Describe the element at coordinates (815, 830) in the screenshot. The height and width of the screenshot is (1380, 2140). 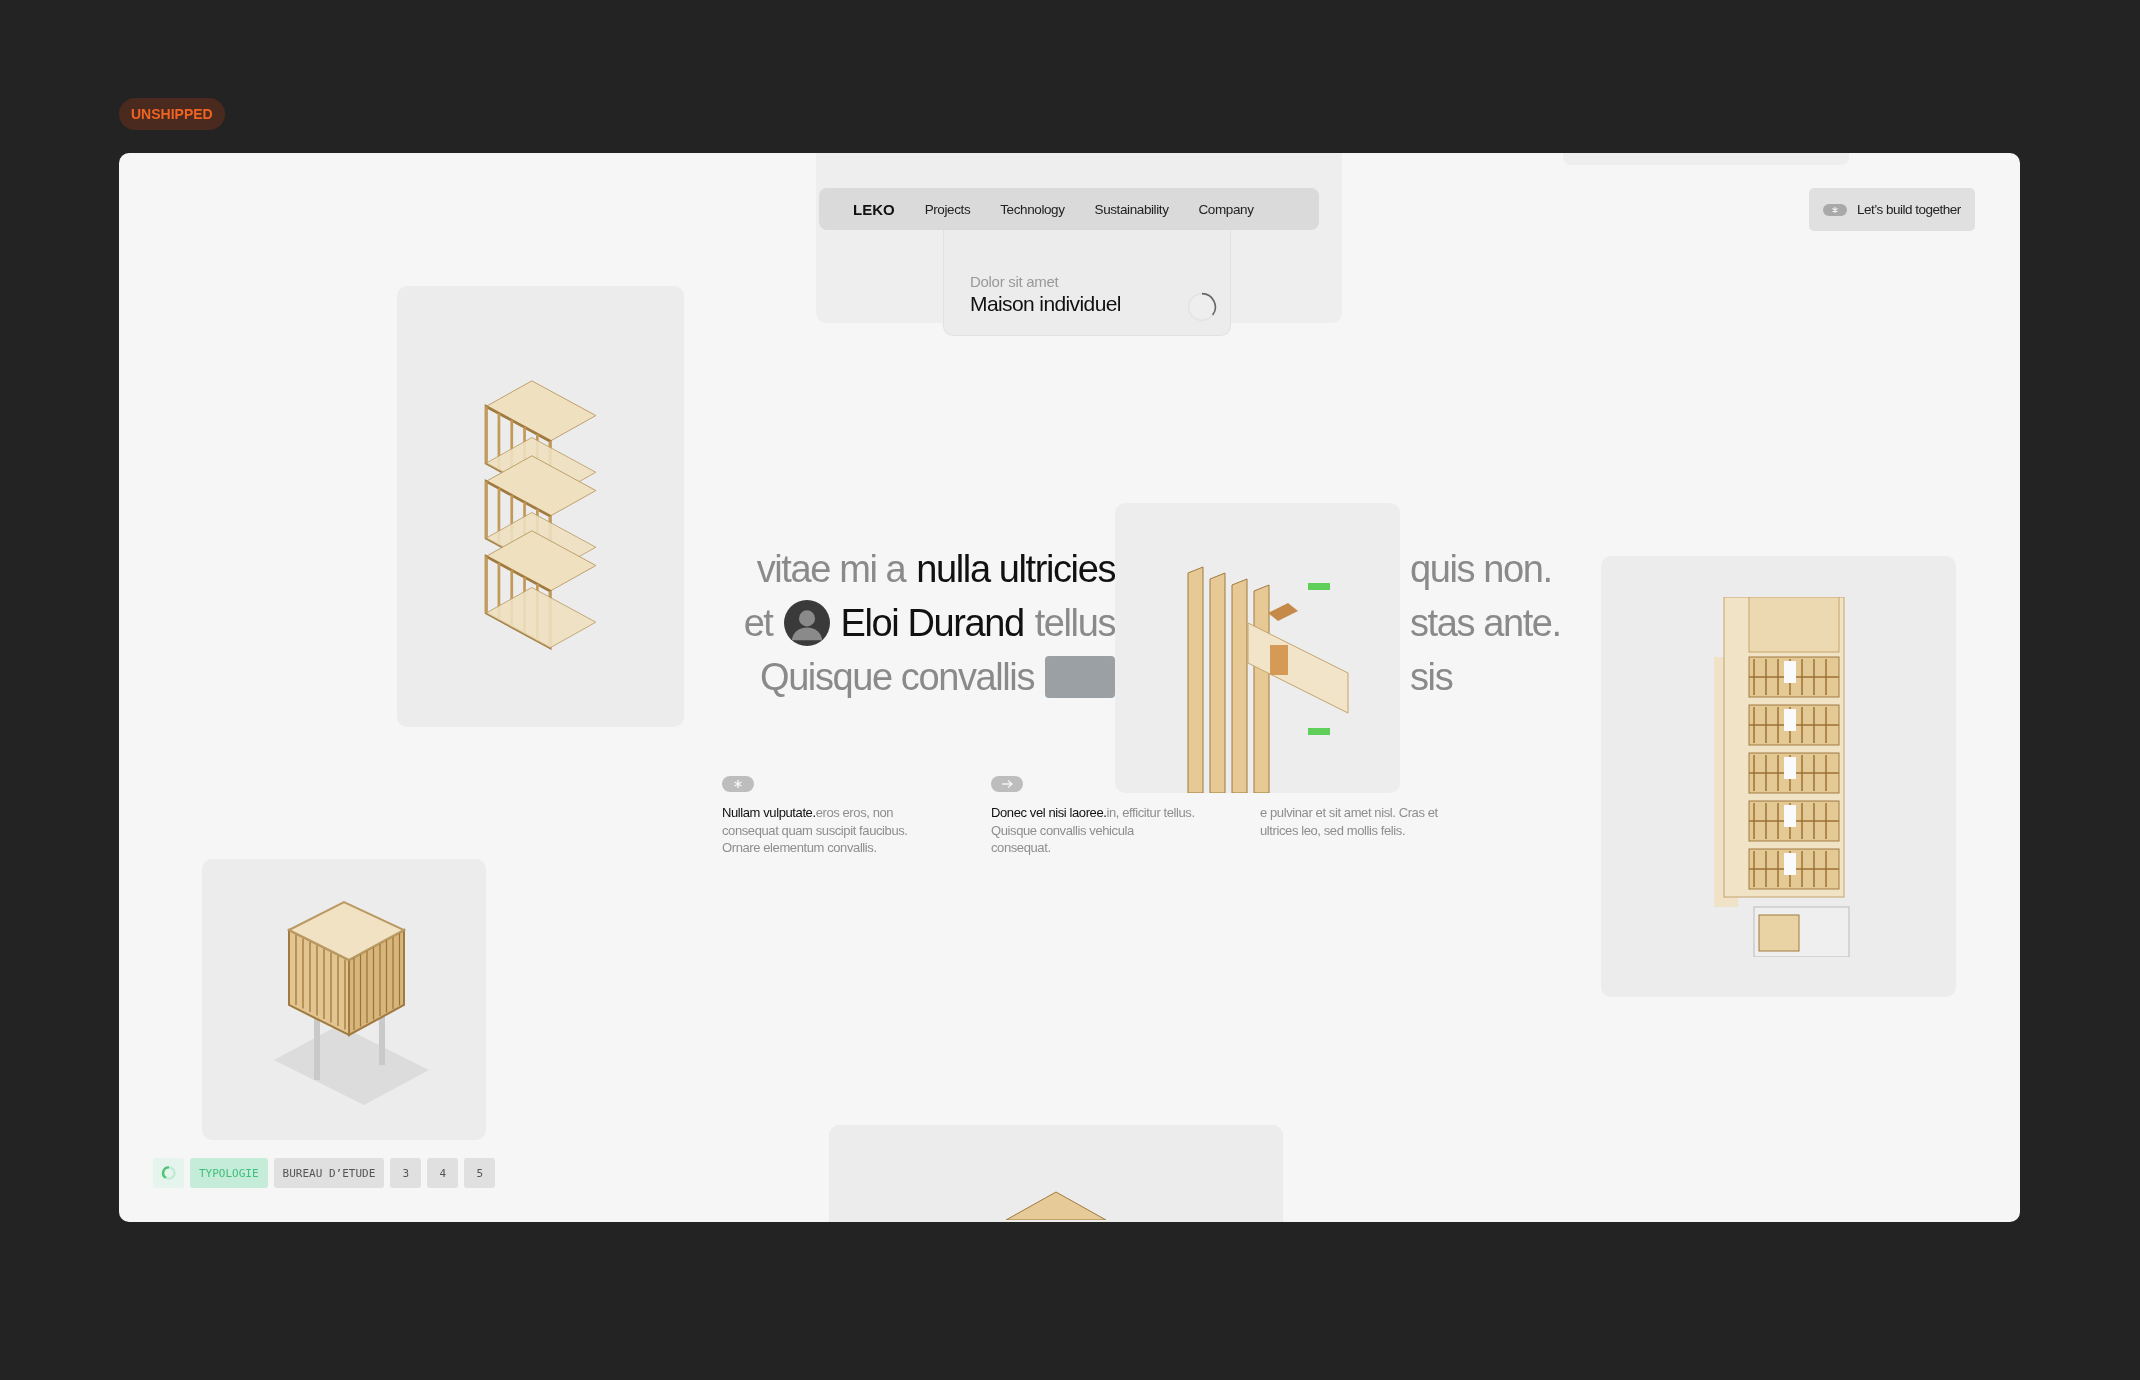
I see `feature-text: Nullam vulputate.eros eros, non consequat quam suscipit faucibus. Ornare elementum convallis.` at that location.